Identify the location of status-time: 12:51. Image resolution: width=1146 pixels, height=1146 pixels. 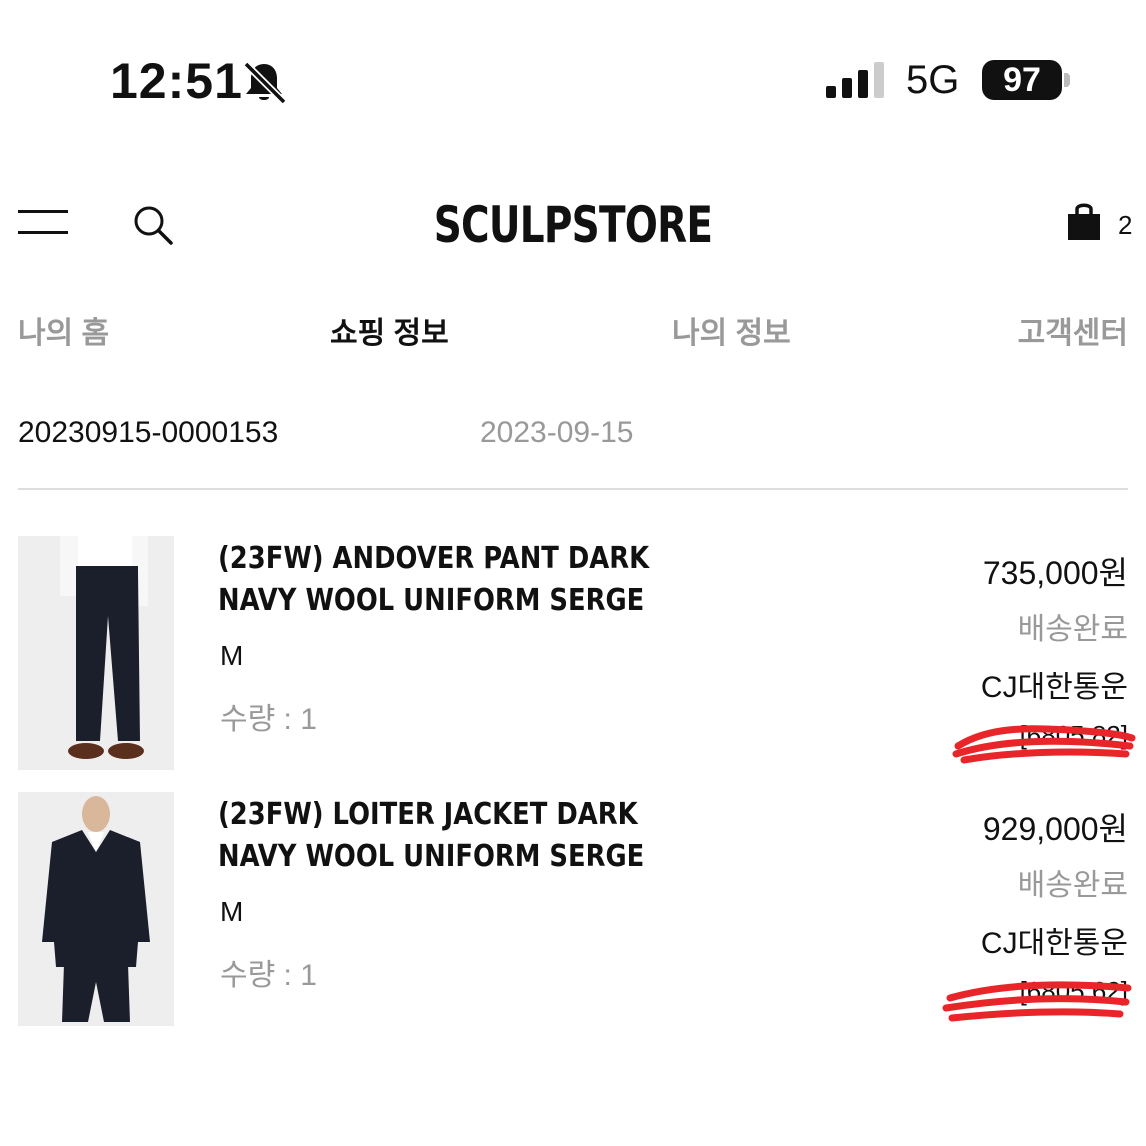
(176, 81).